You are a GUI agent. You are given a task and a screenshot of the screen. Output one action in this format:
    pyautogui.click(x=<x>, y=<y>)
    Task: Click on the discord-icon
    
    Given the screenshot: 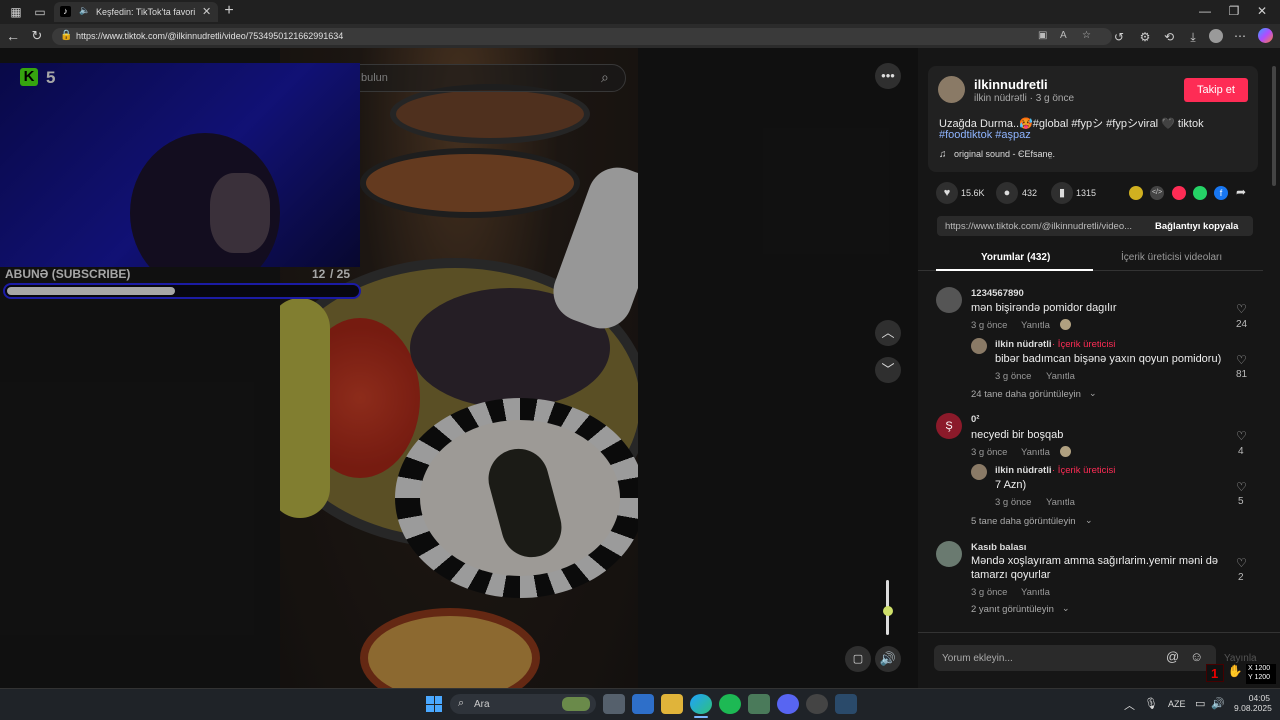 What is the action you would take?
    pyautogui.click(x=788, y=704)
    